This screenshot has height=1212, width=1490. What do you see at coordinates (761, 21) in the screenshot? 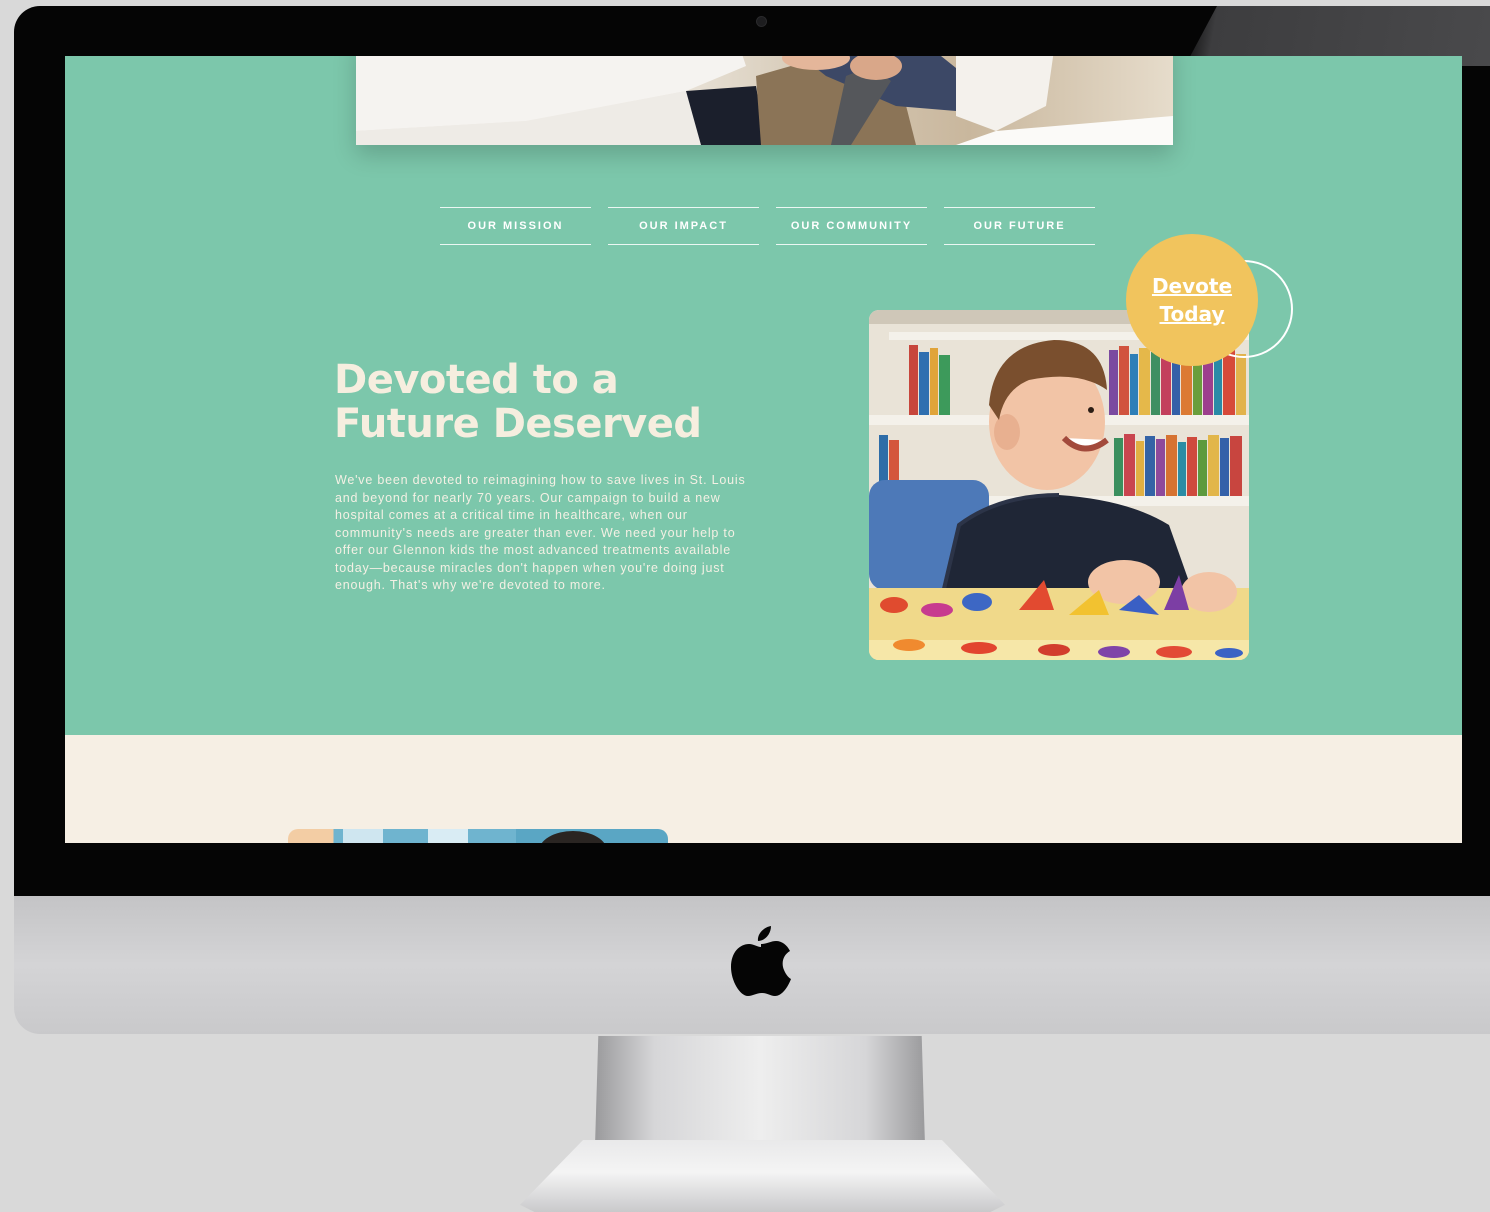
I see `camera-dot` at bounding box center [761, 21].